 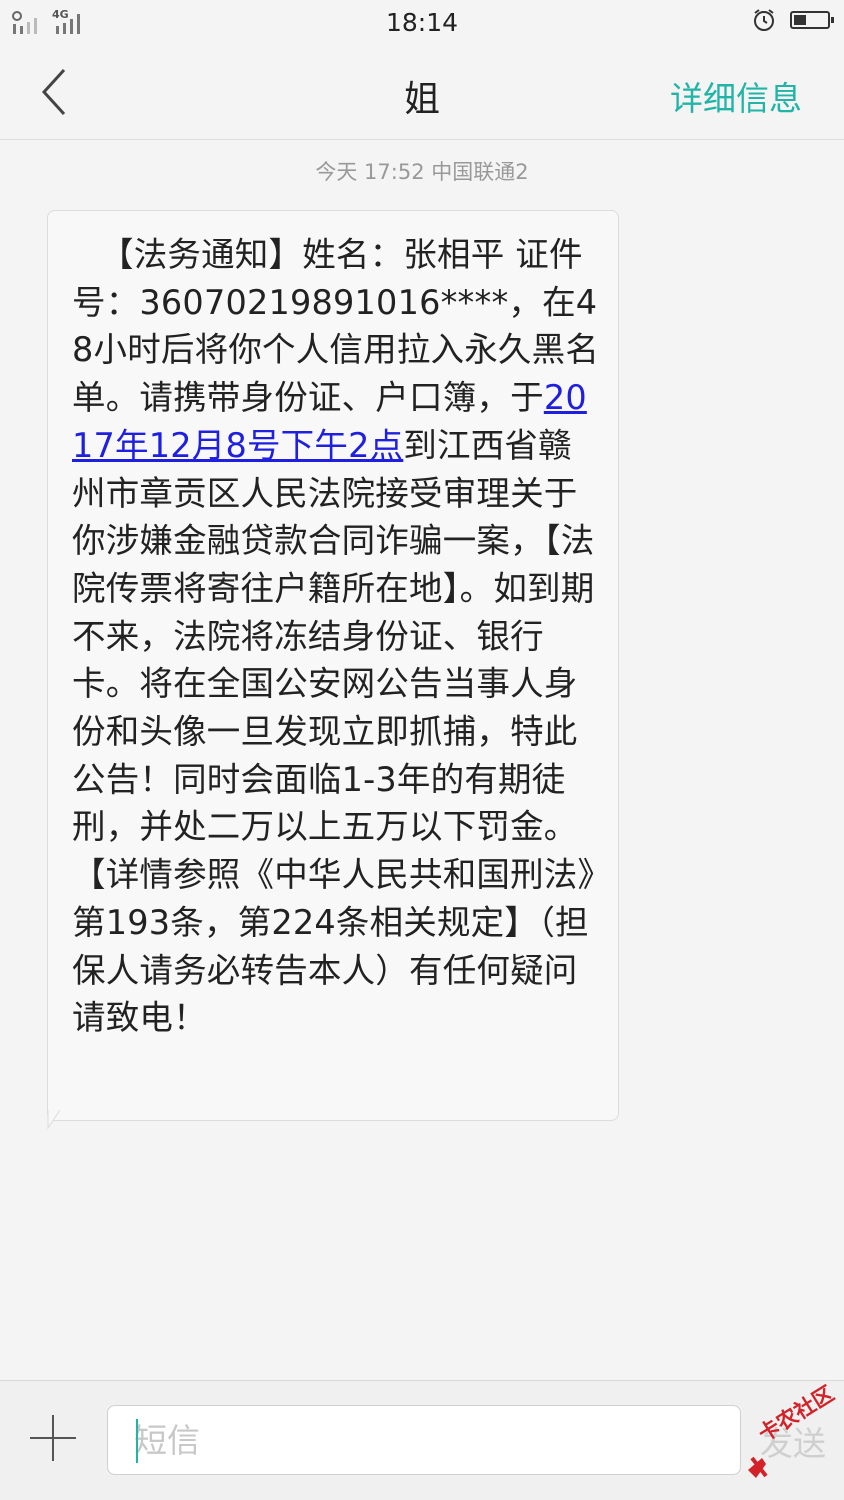 What do you see at coordinates (812, 20) in the screenshot?
I see `battery-icon` at bounding box center [812, 20].